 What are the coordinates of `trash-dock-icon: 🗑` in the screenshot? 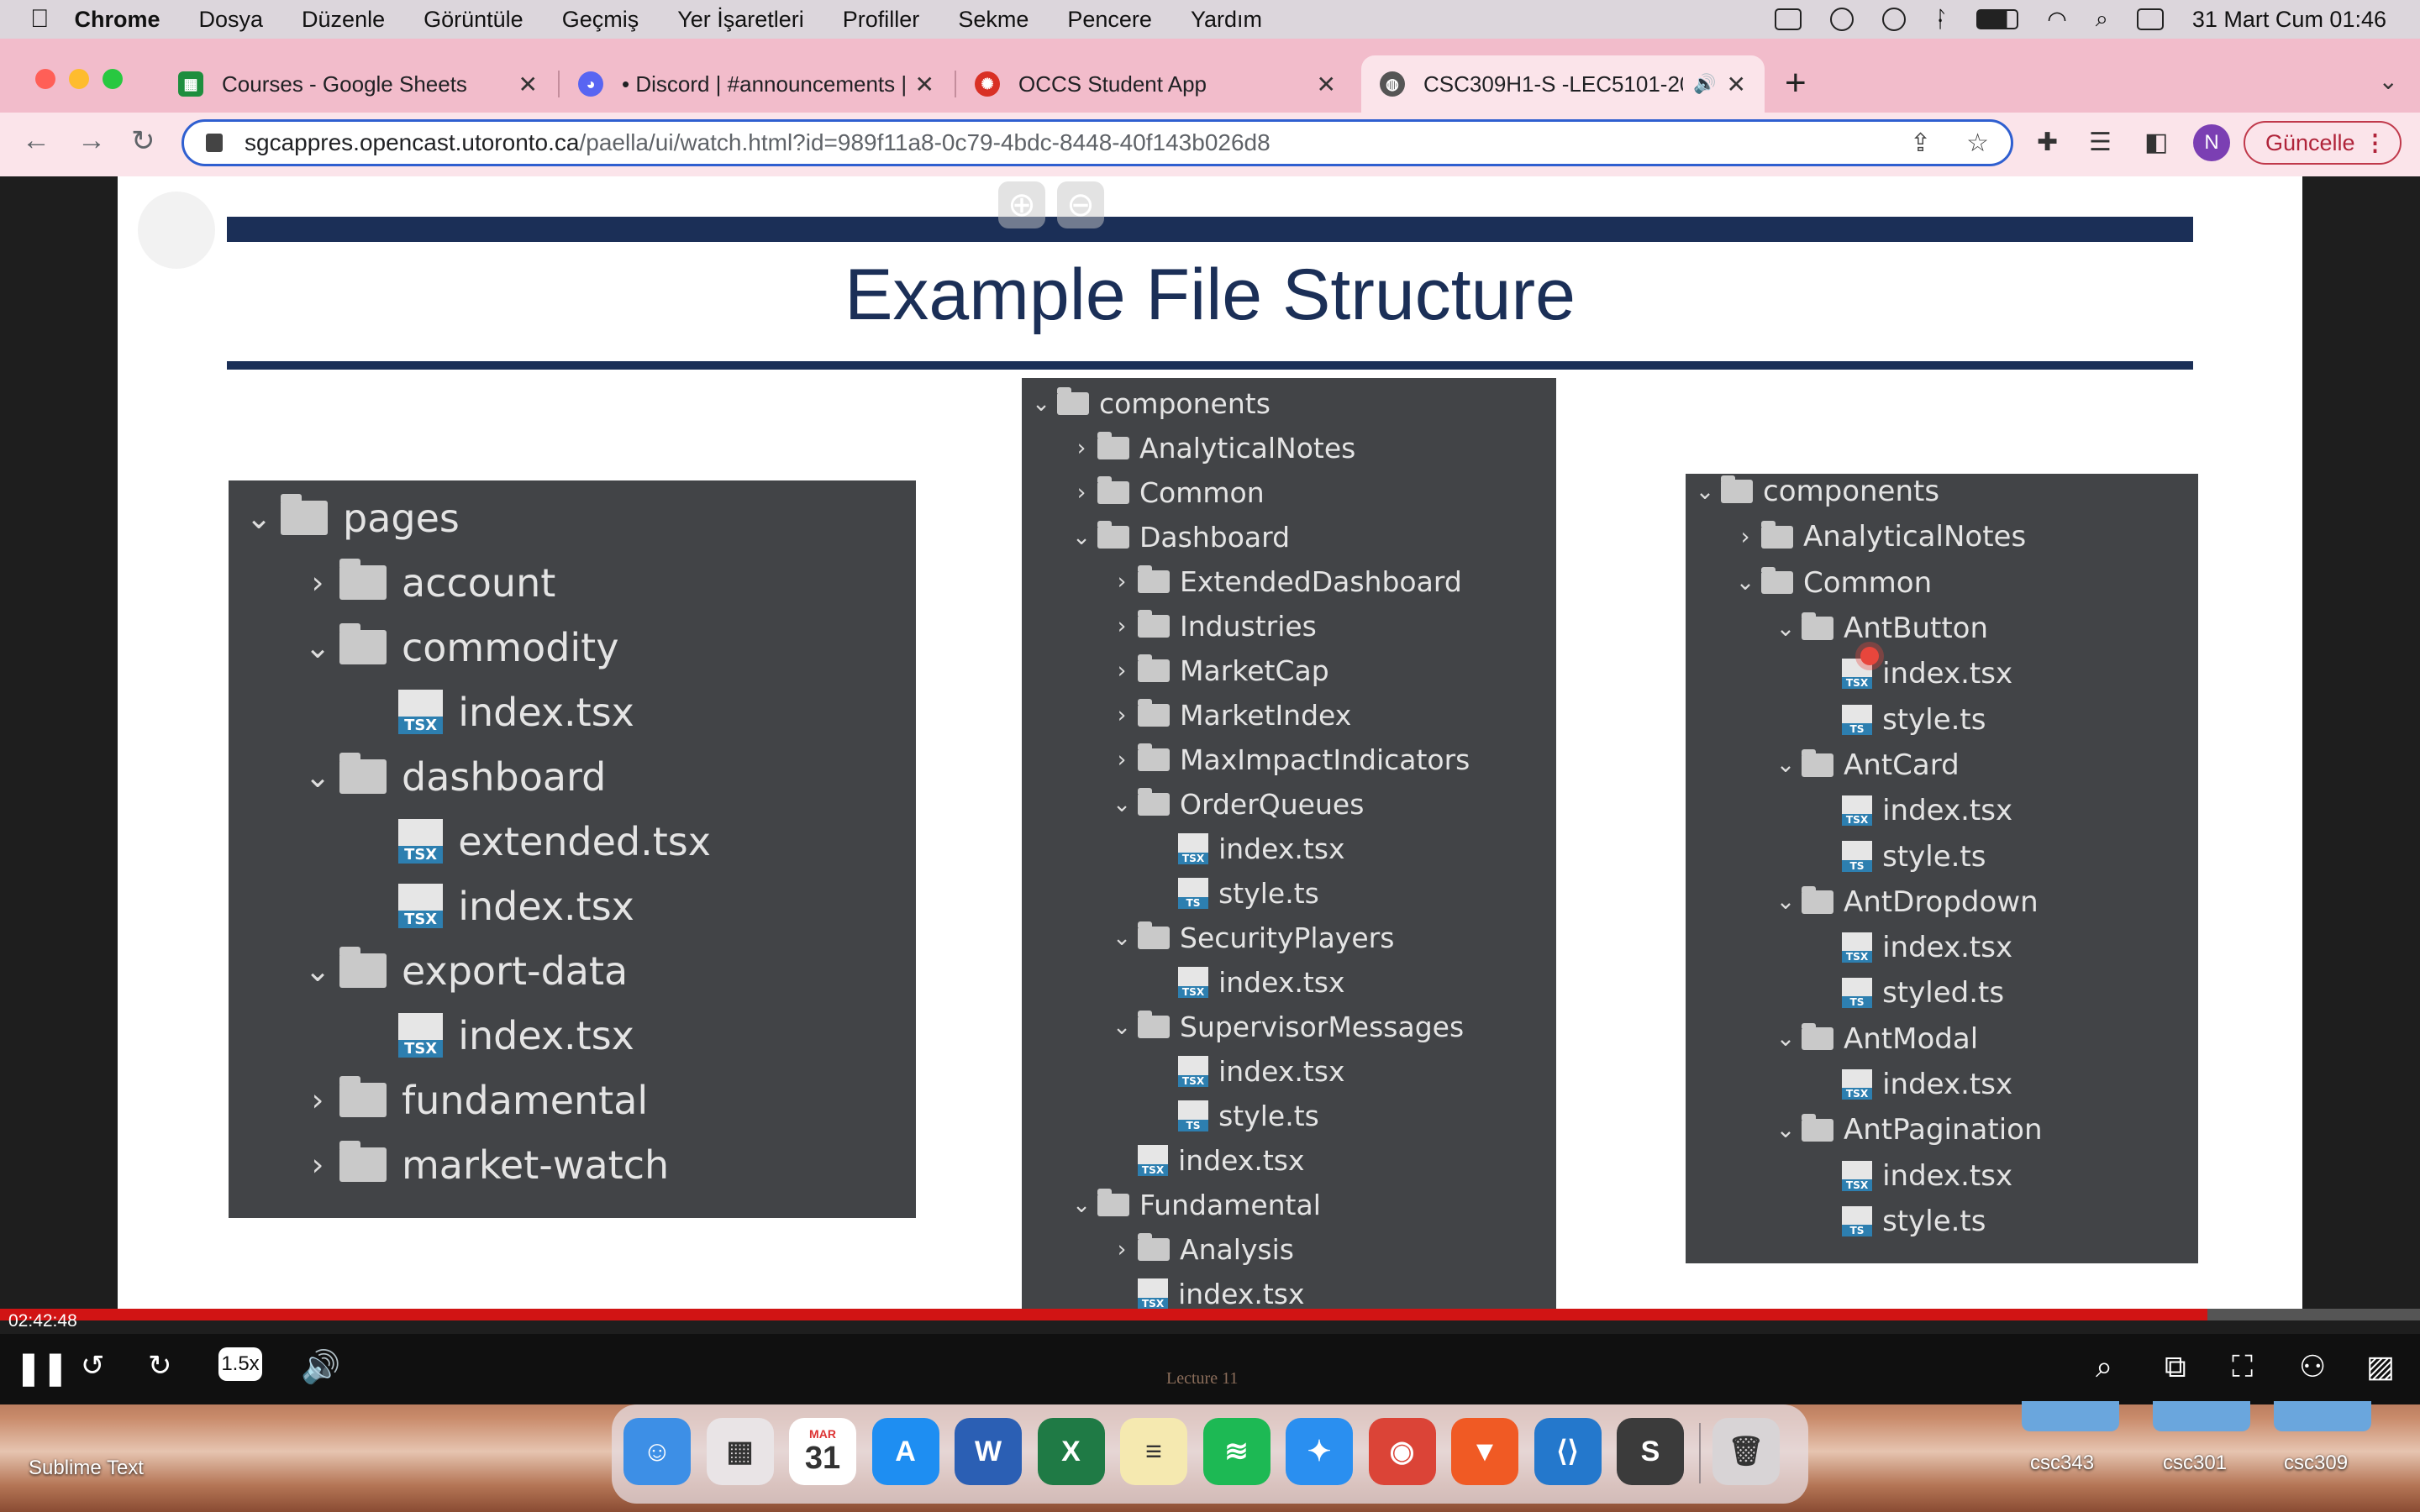 It's located at (1746, 1451).